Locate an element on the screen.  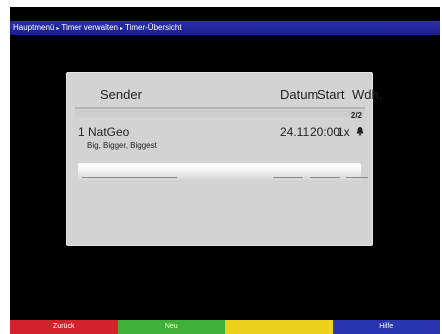
red-key-back-button: Zurück is located at coordinates (64, 327).